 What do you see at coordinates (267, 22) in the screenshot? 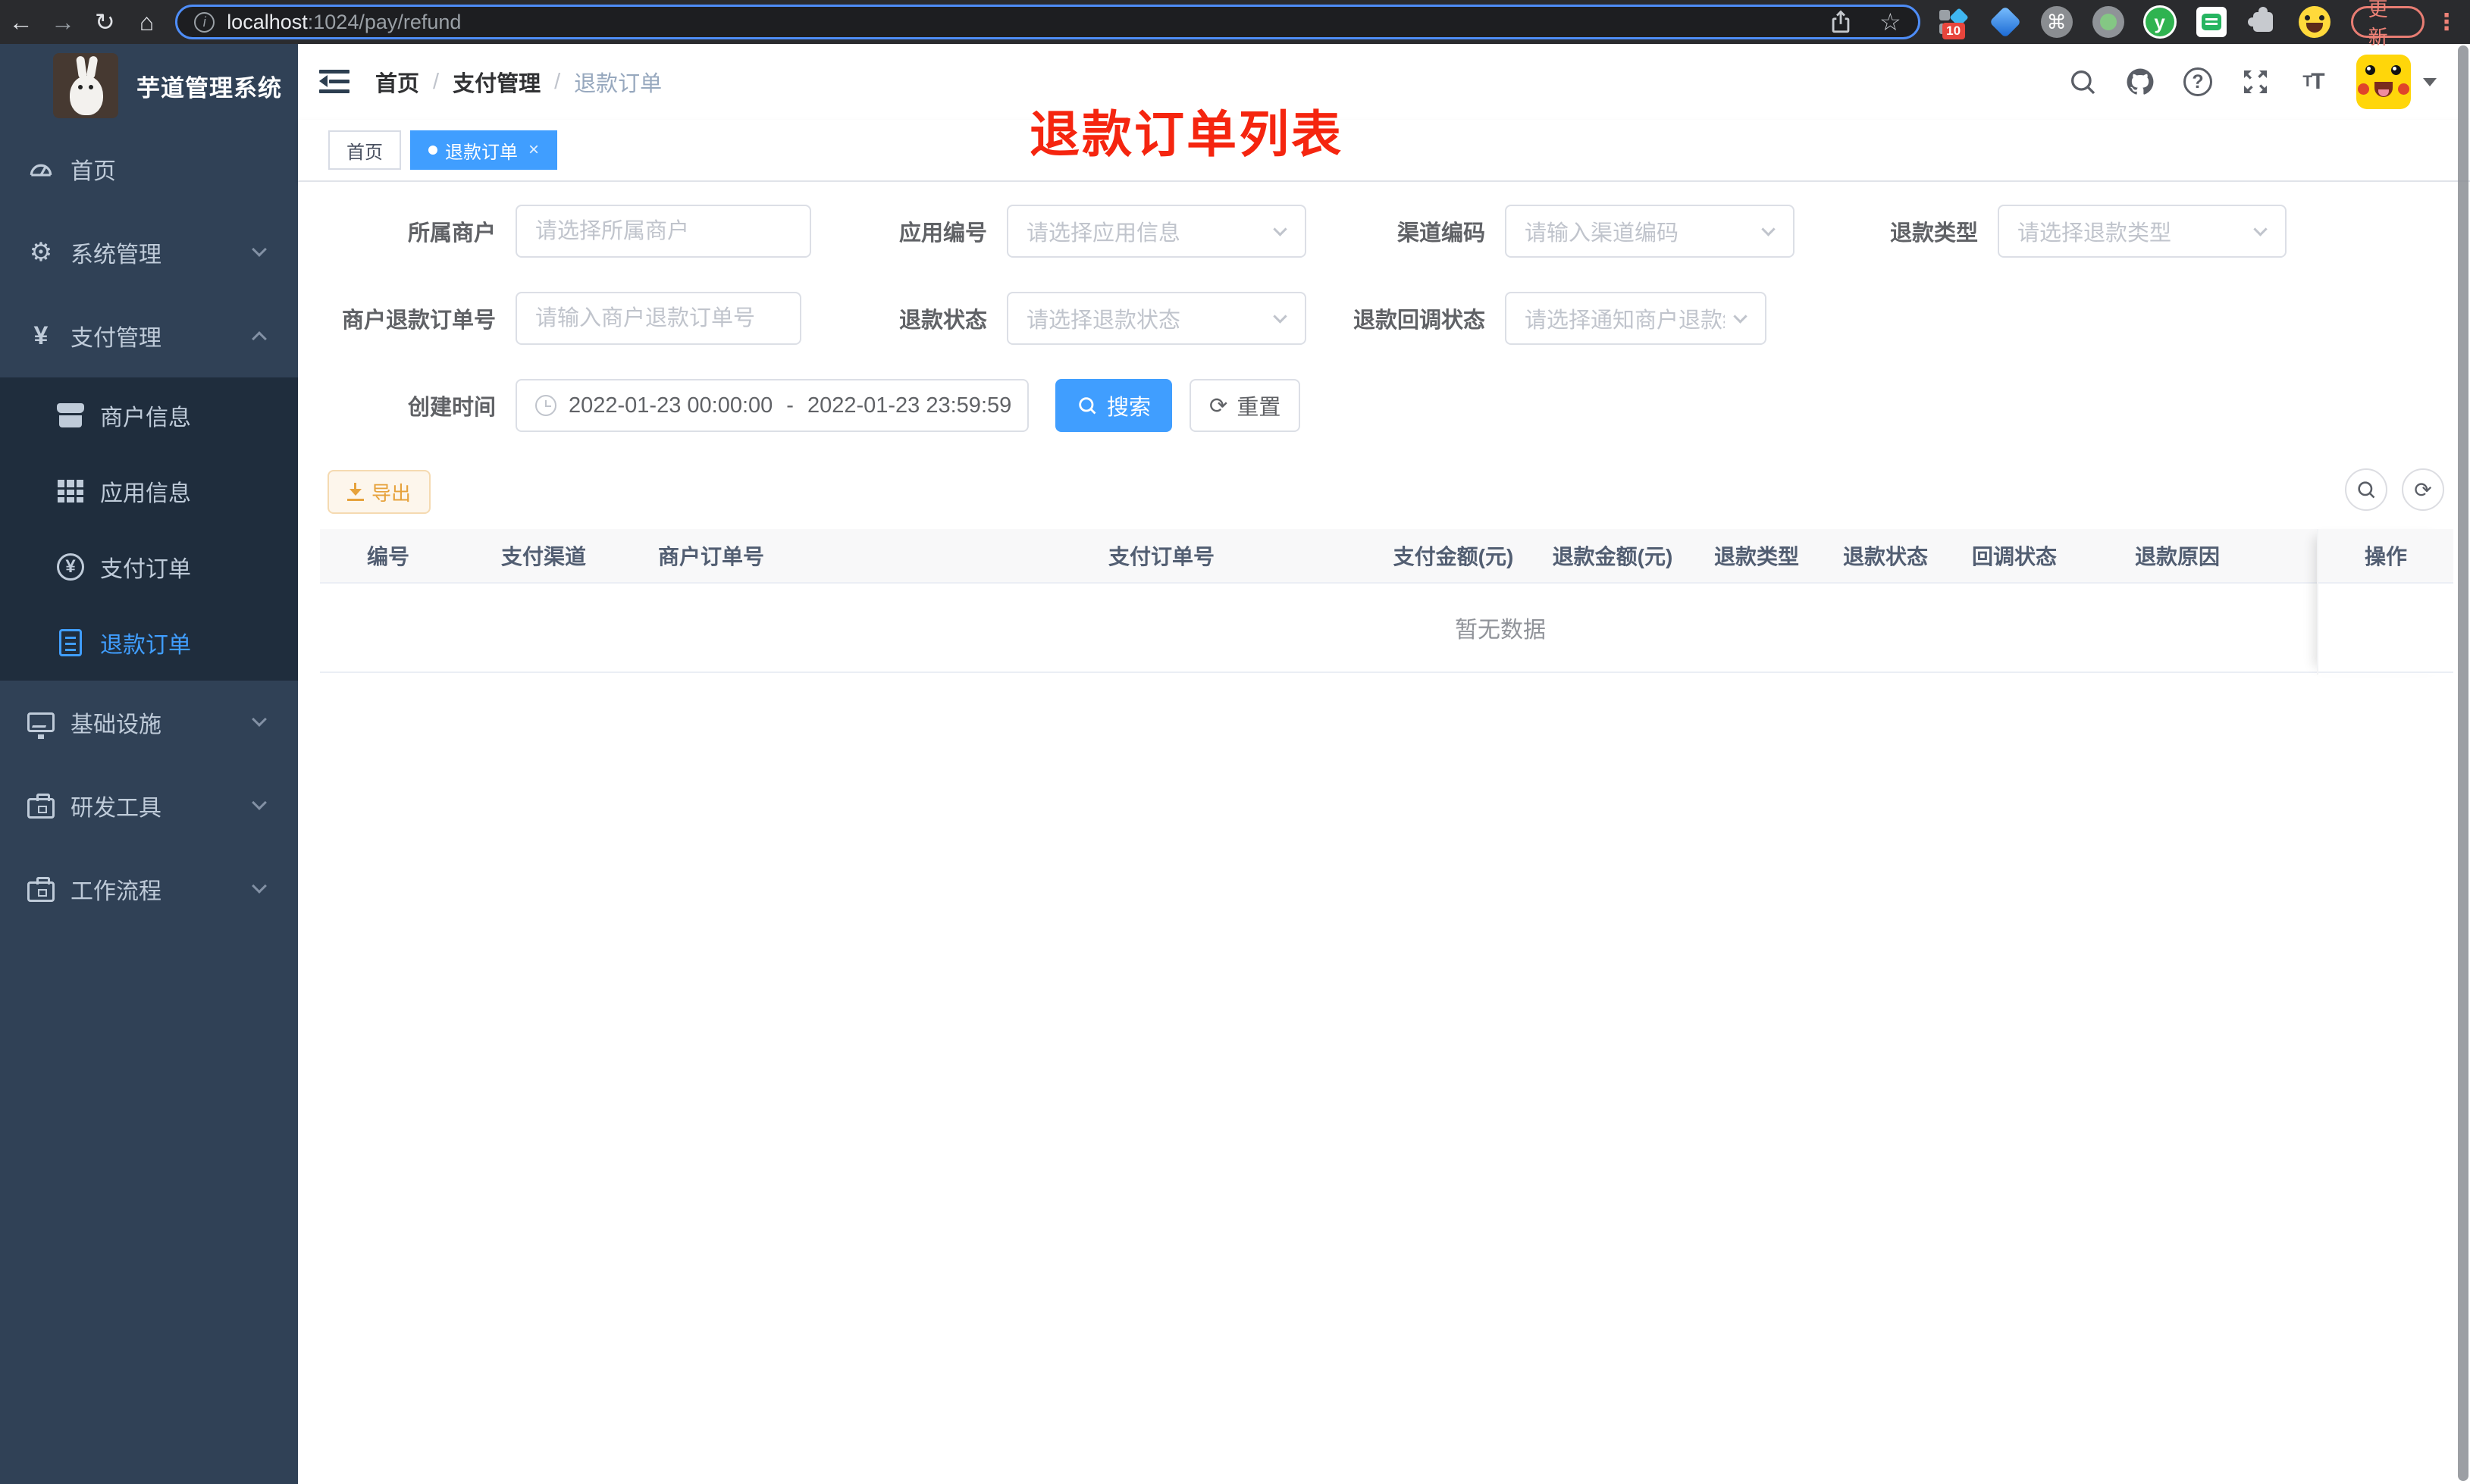
I see `url-host: localhost` at bounding box center [267, 22].